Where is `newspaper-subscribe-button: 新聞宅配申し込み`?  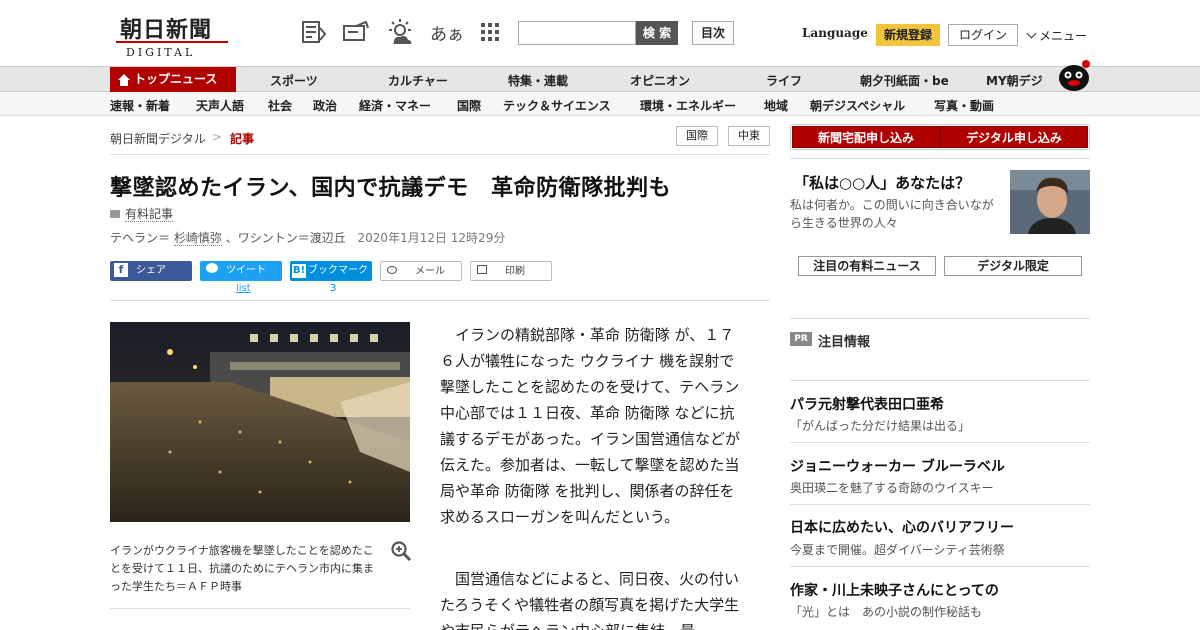 newspaper-subscribe-button: 新聞宅配申し込み is located at coordinates (866, 137).